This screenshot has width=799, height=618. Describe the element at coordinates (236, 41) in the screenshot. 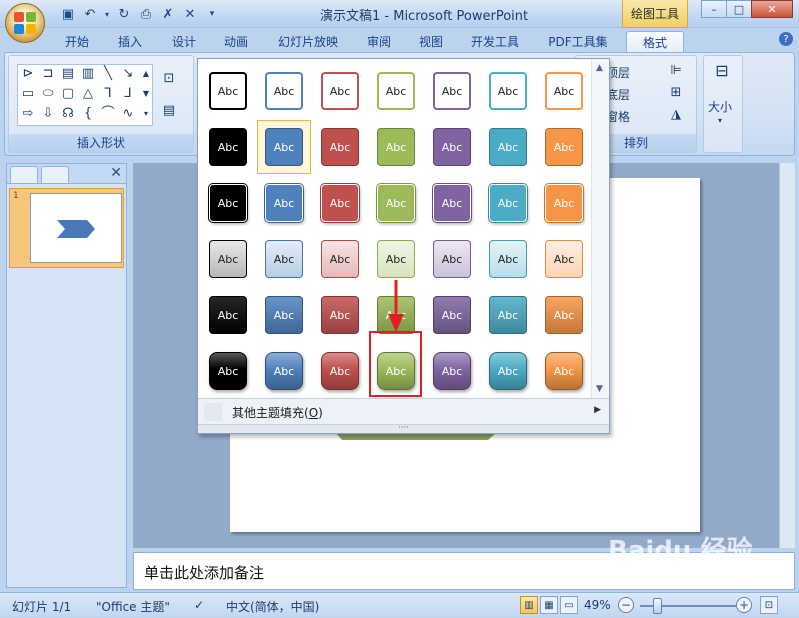

I see `tab-animation: 动画` at that location.